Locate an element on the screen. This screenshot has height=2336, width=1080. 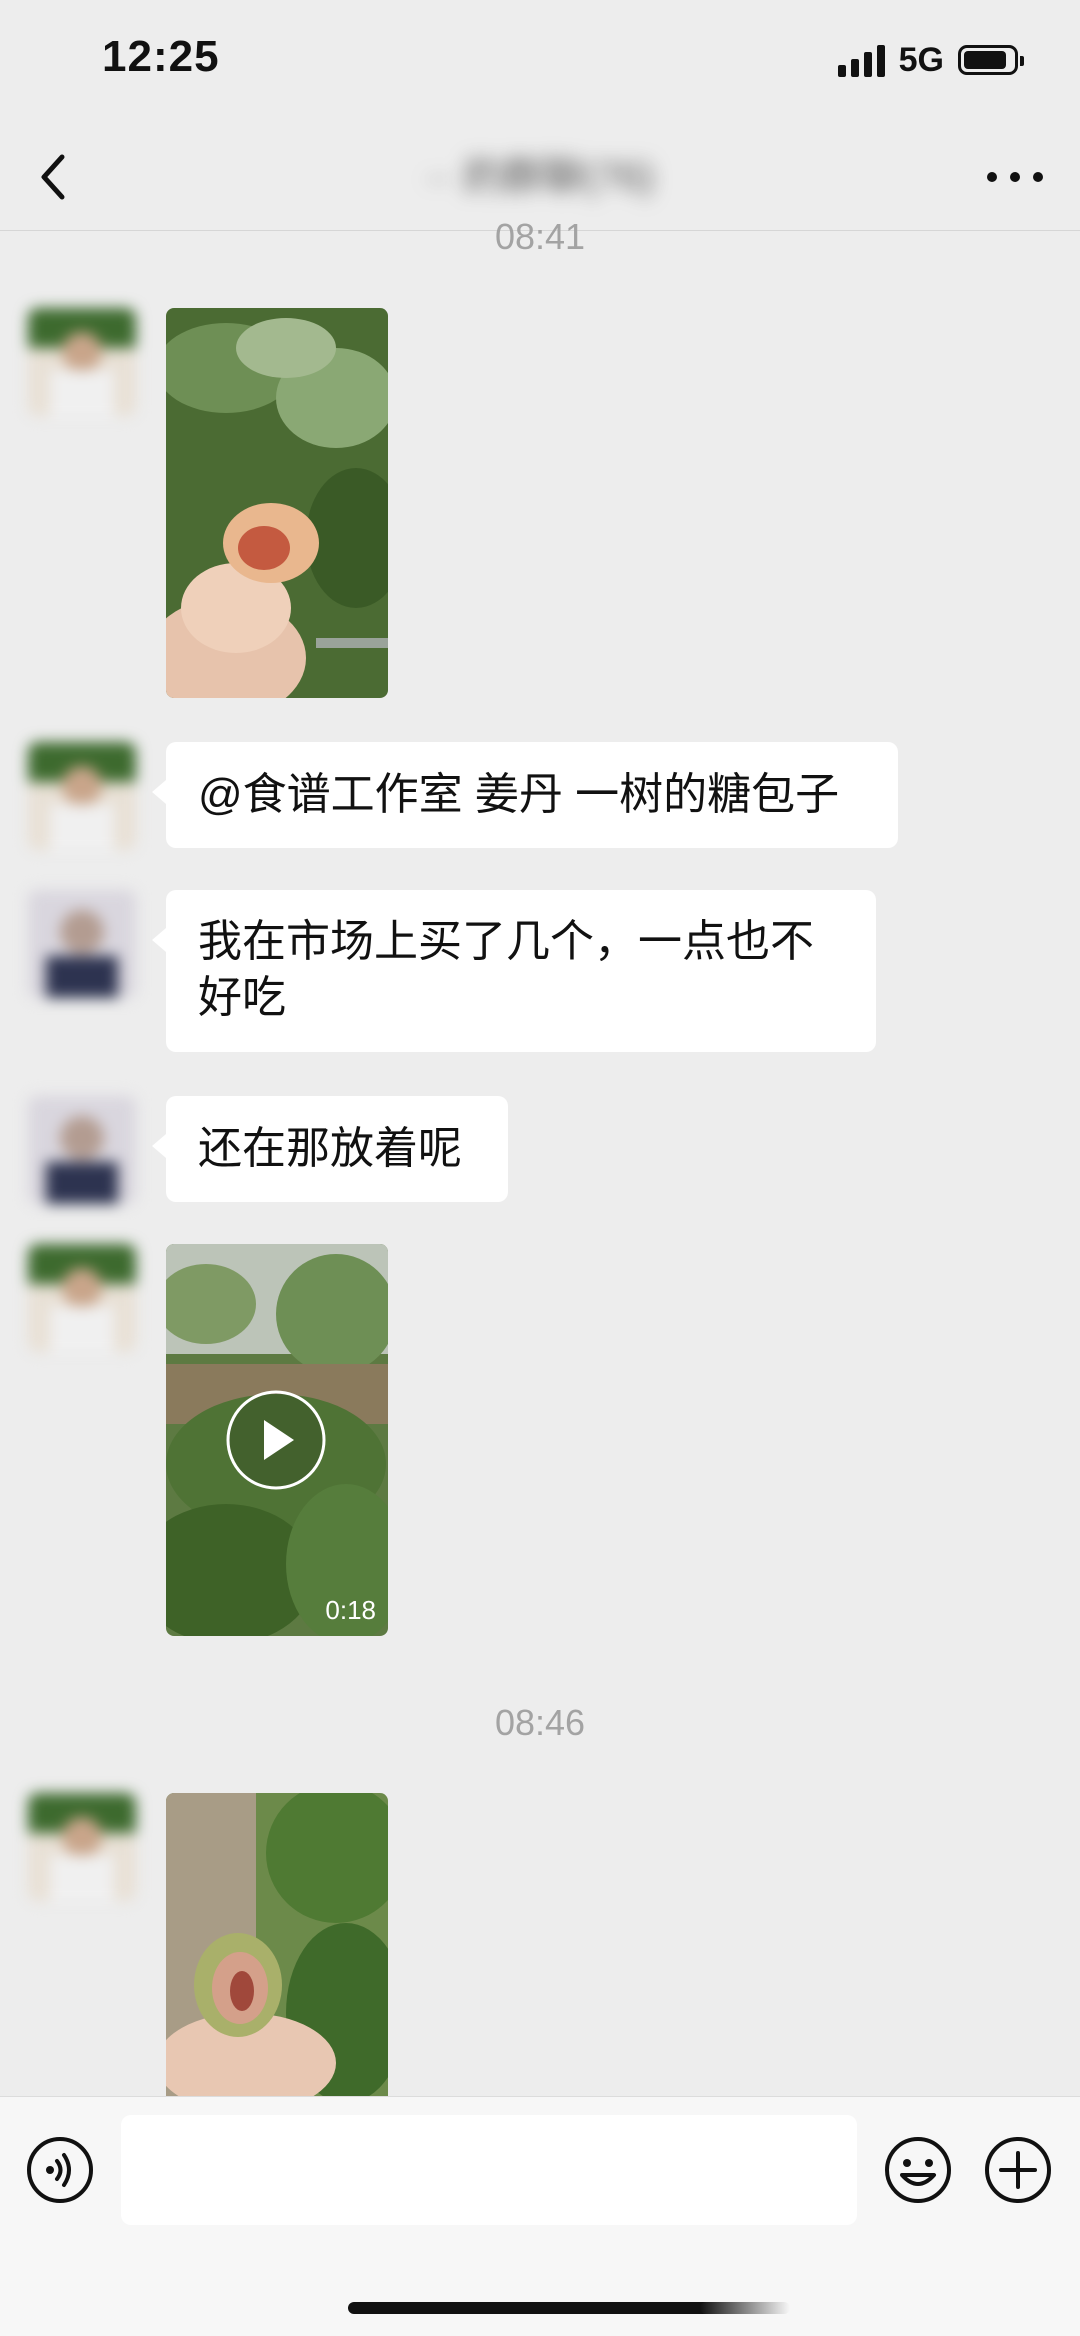
voice-icon is located at coordinates (60, 2170).